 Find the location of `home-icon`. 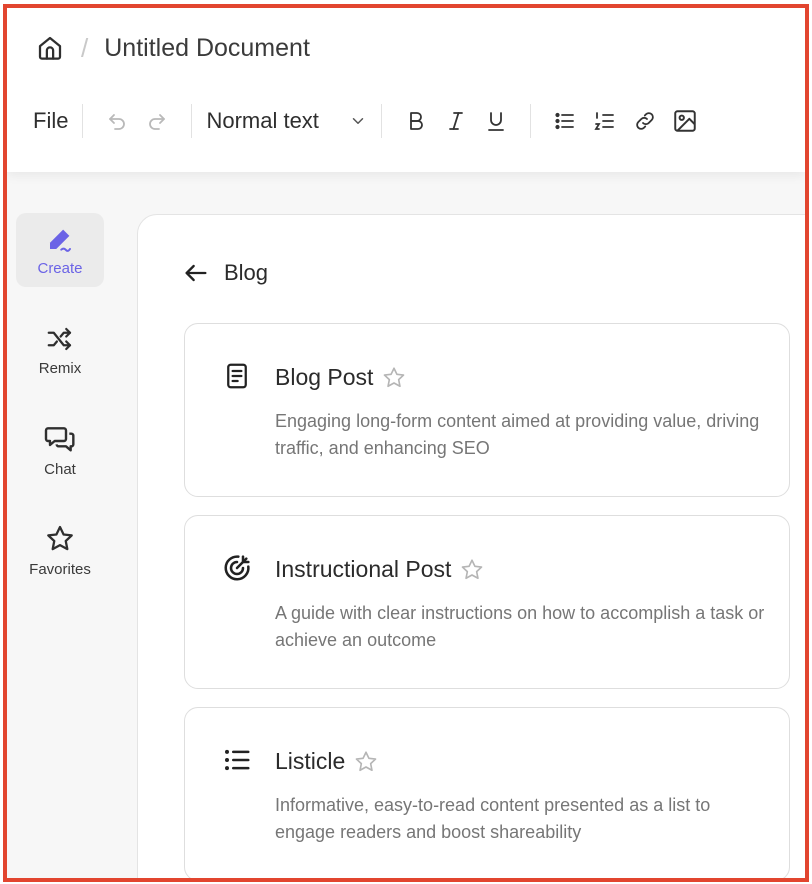

home-icon is located at coordinates (50, 48).